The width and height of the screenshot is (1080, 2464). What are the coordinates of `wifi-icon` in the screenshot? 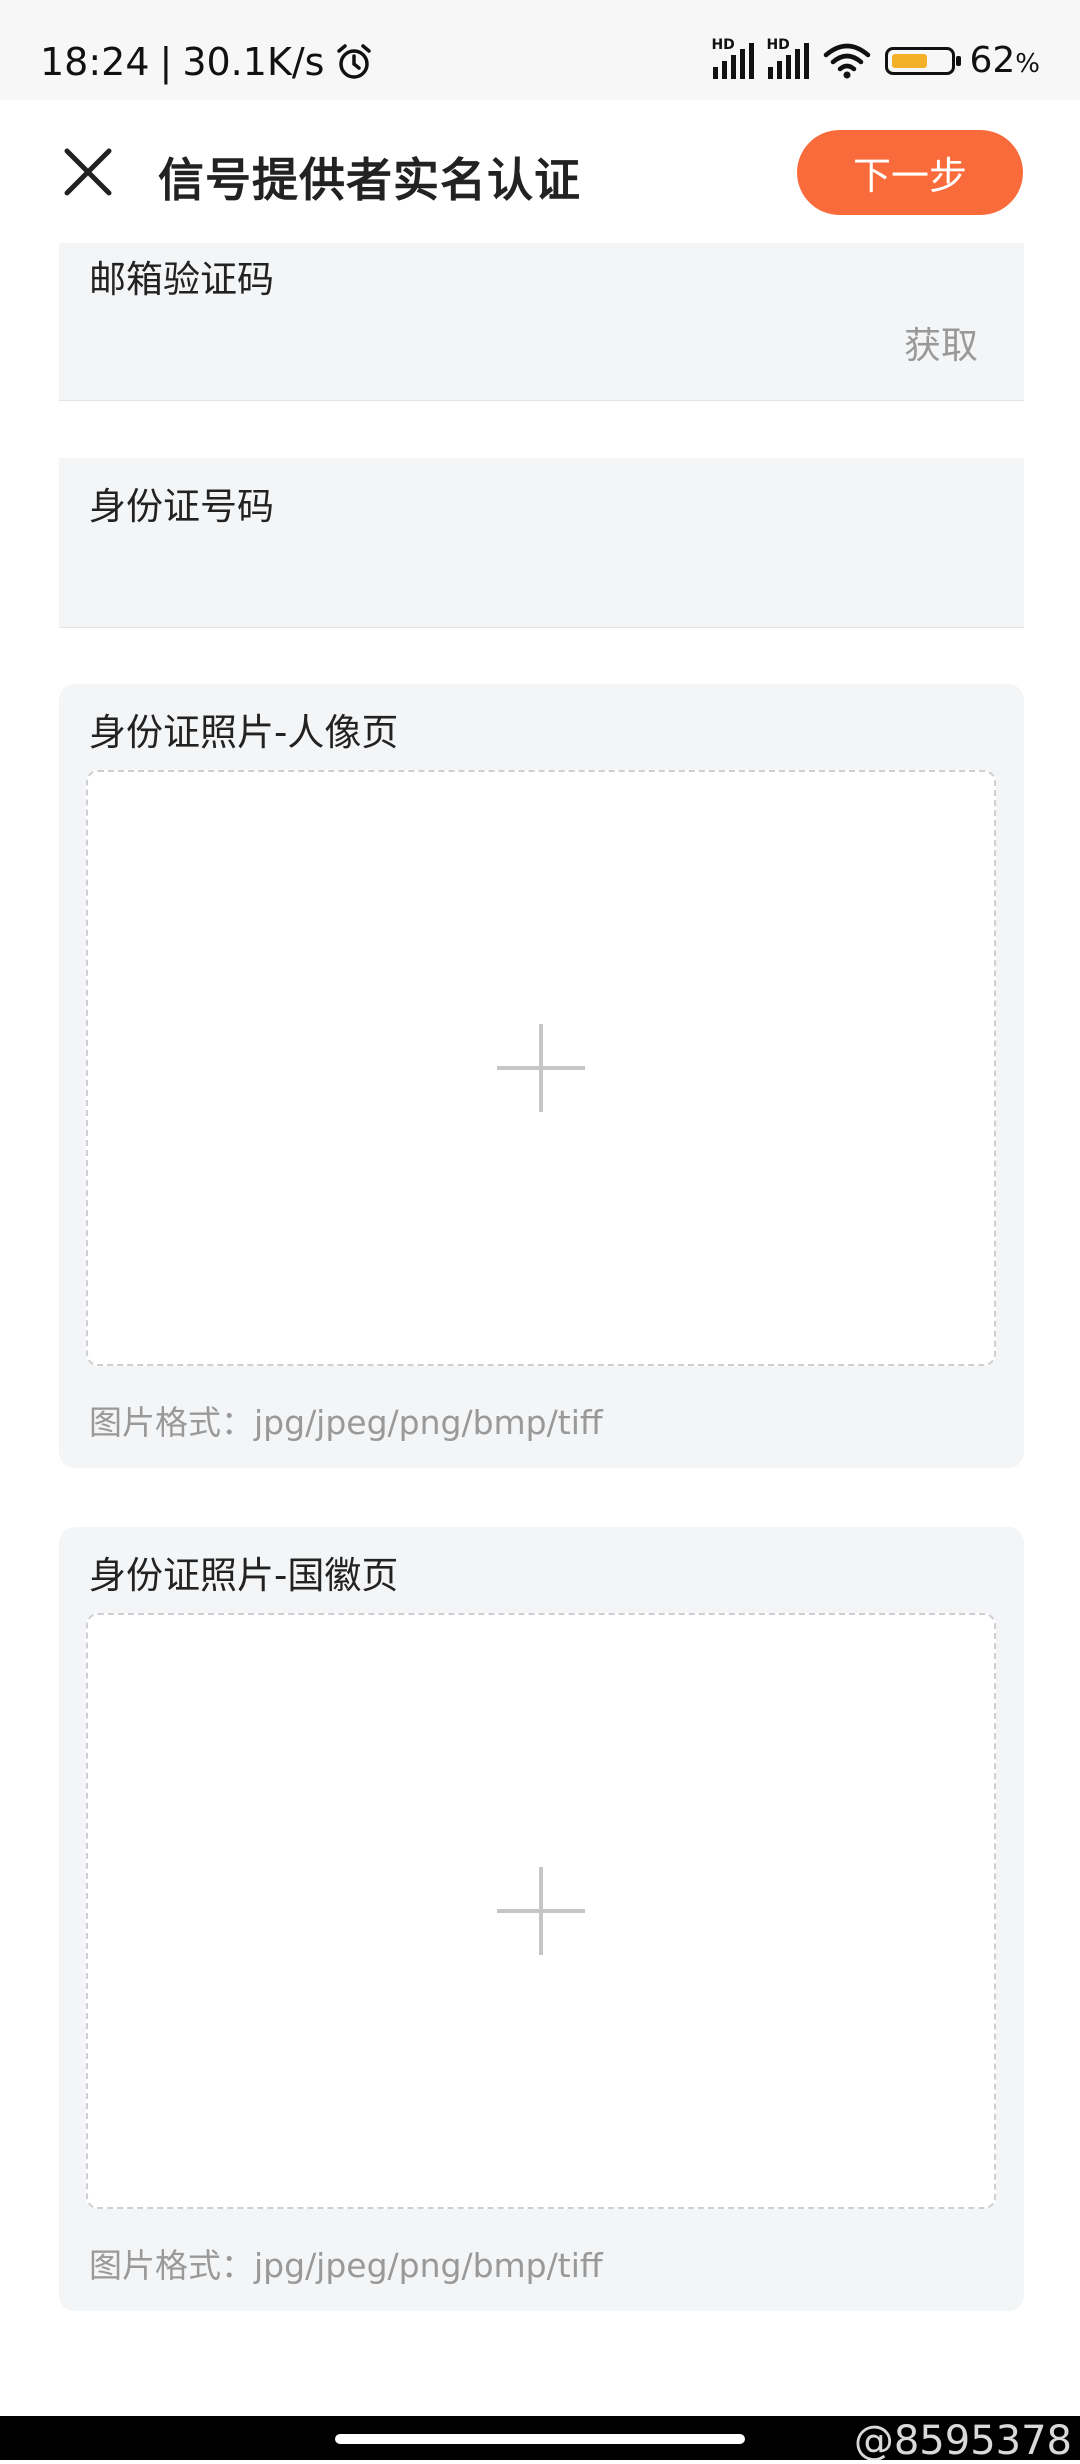 It's located at (847, 60).